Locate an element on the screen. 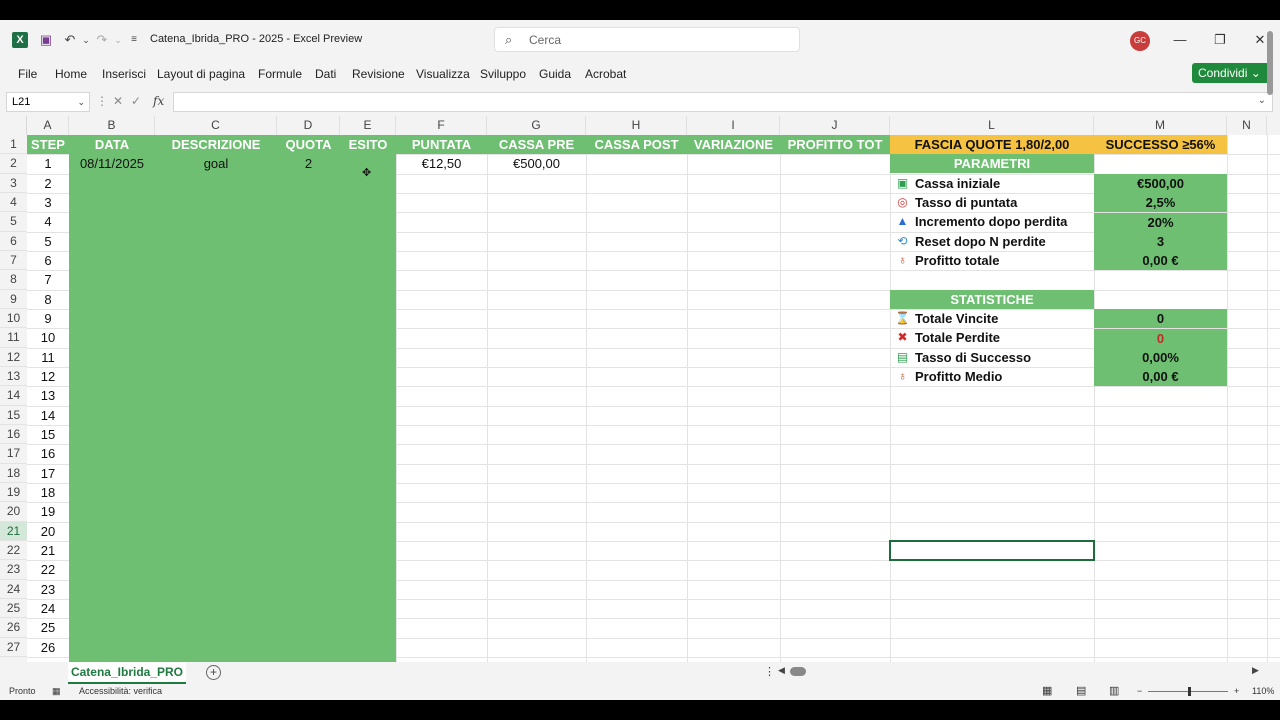 Image resolution: width=1280 pixels, height=720 pixels. row-header: 14 is located at coordinates (13, 396).